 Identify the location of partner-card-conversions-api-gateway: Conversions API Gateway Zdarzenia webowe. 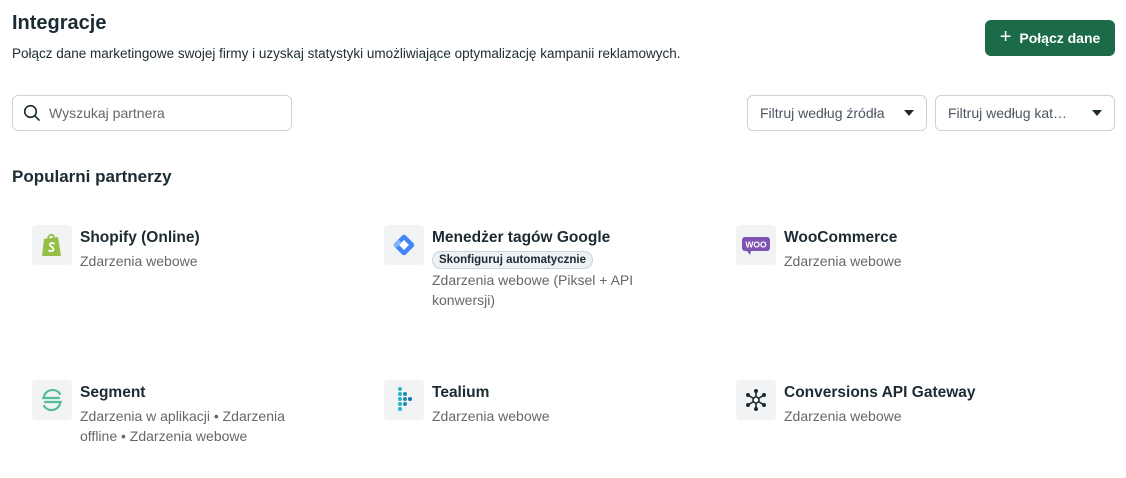
(901, 403).